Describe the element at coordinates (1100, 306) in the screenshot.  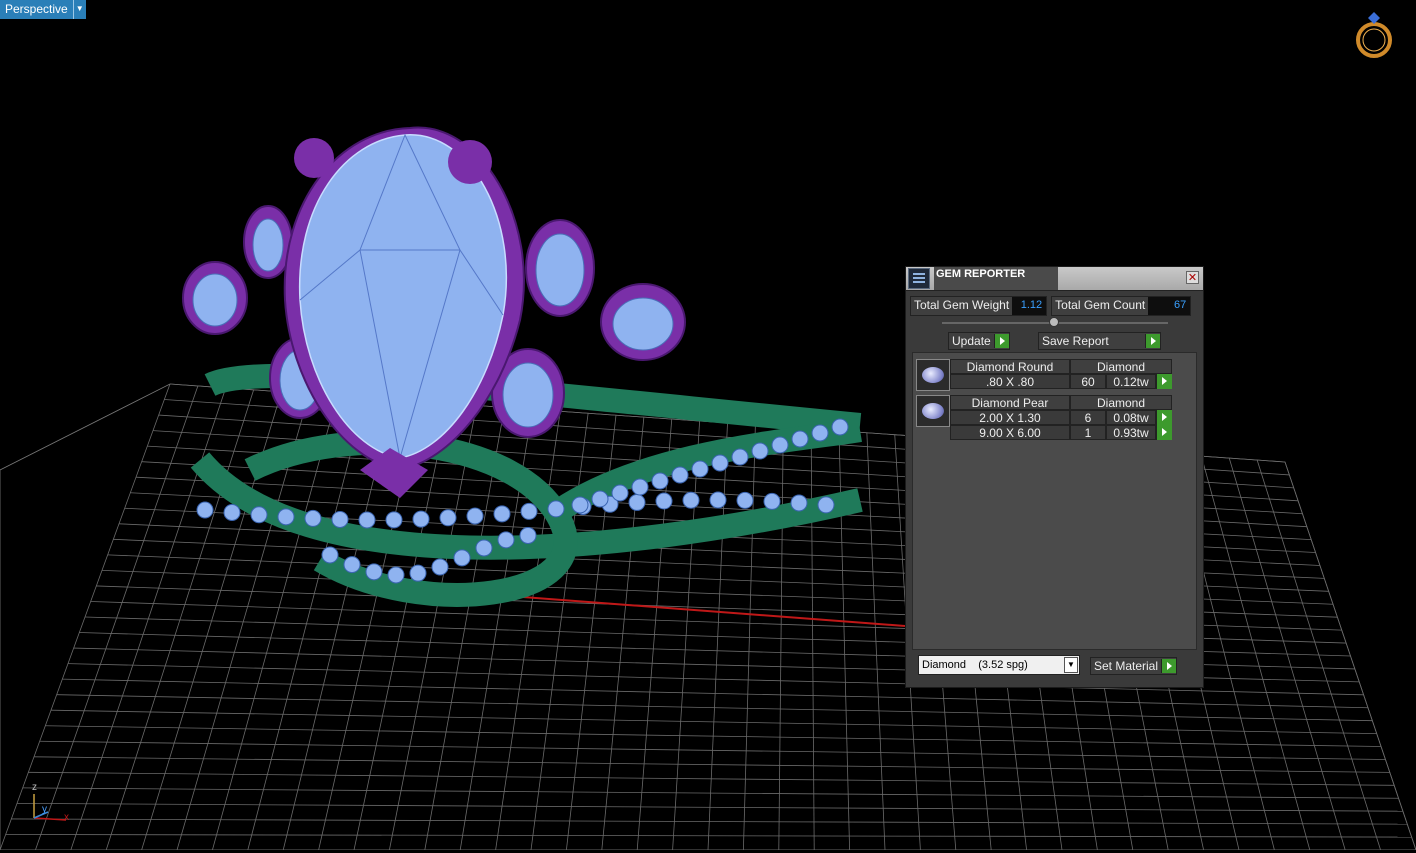
I see `stat-label: Total Gem Count` at that location.